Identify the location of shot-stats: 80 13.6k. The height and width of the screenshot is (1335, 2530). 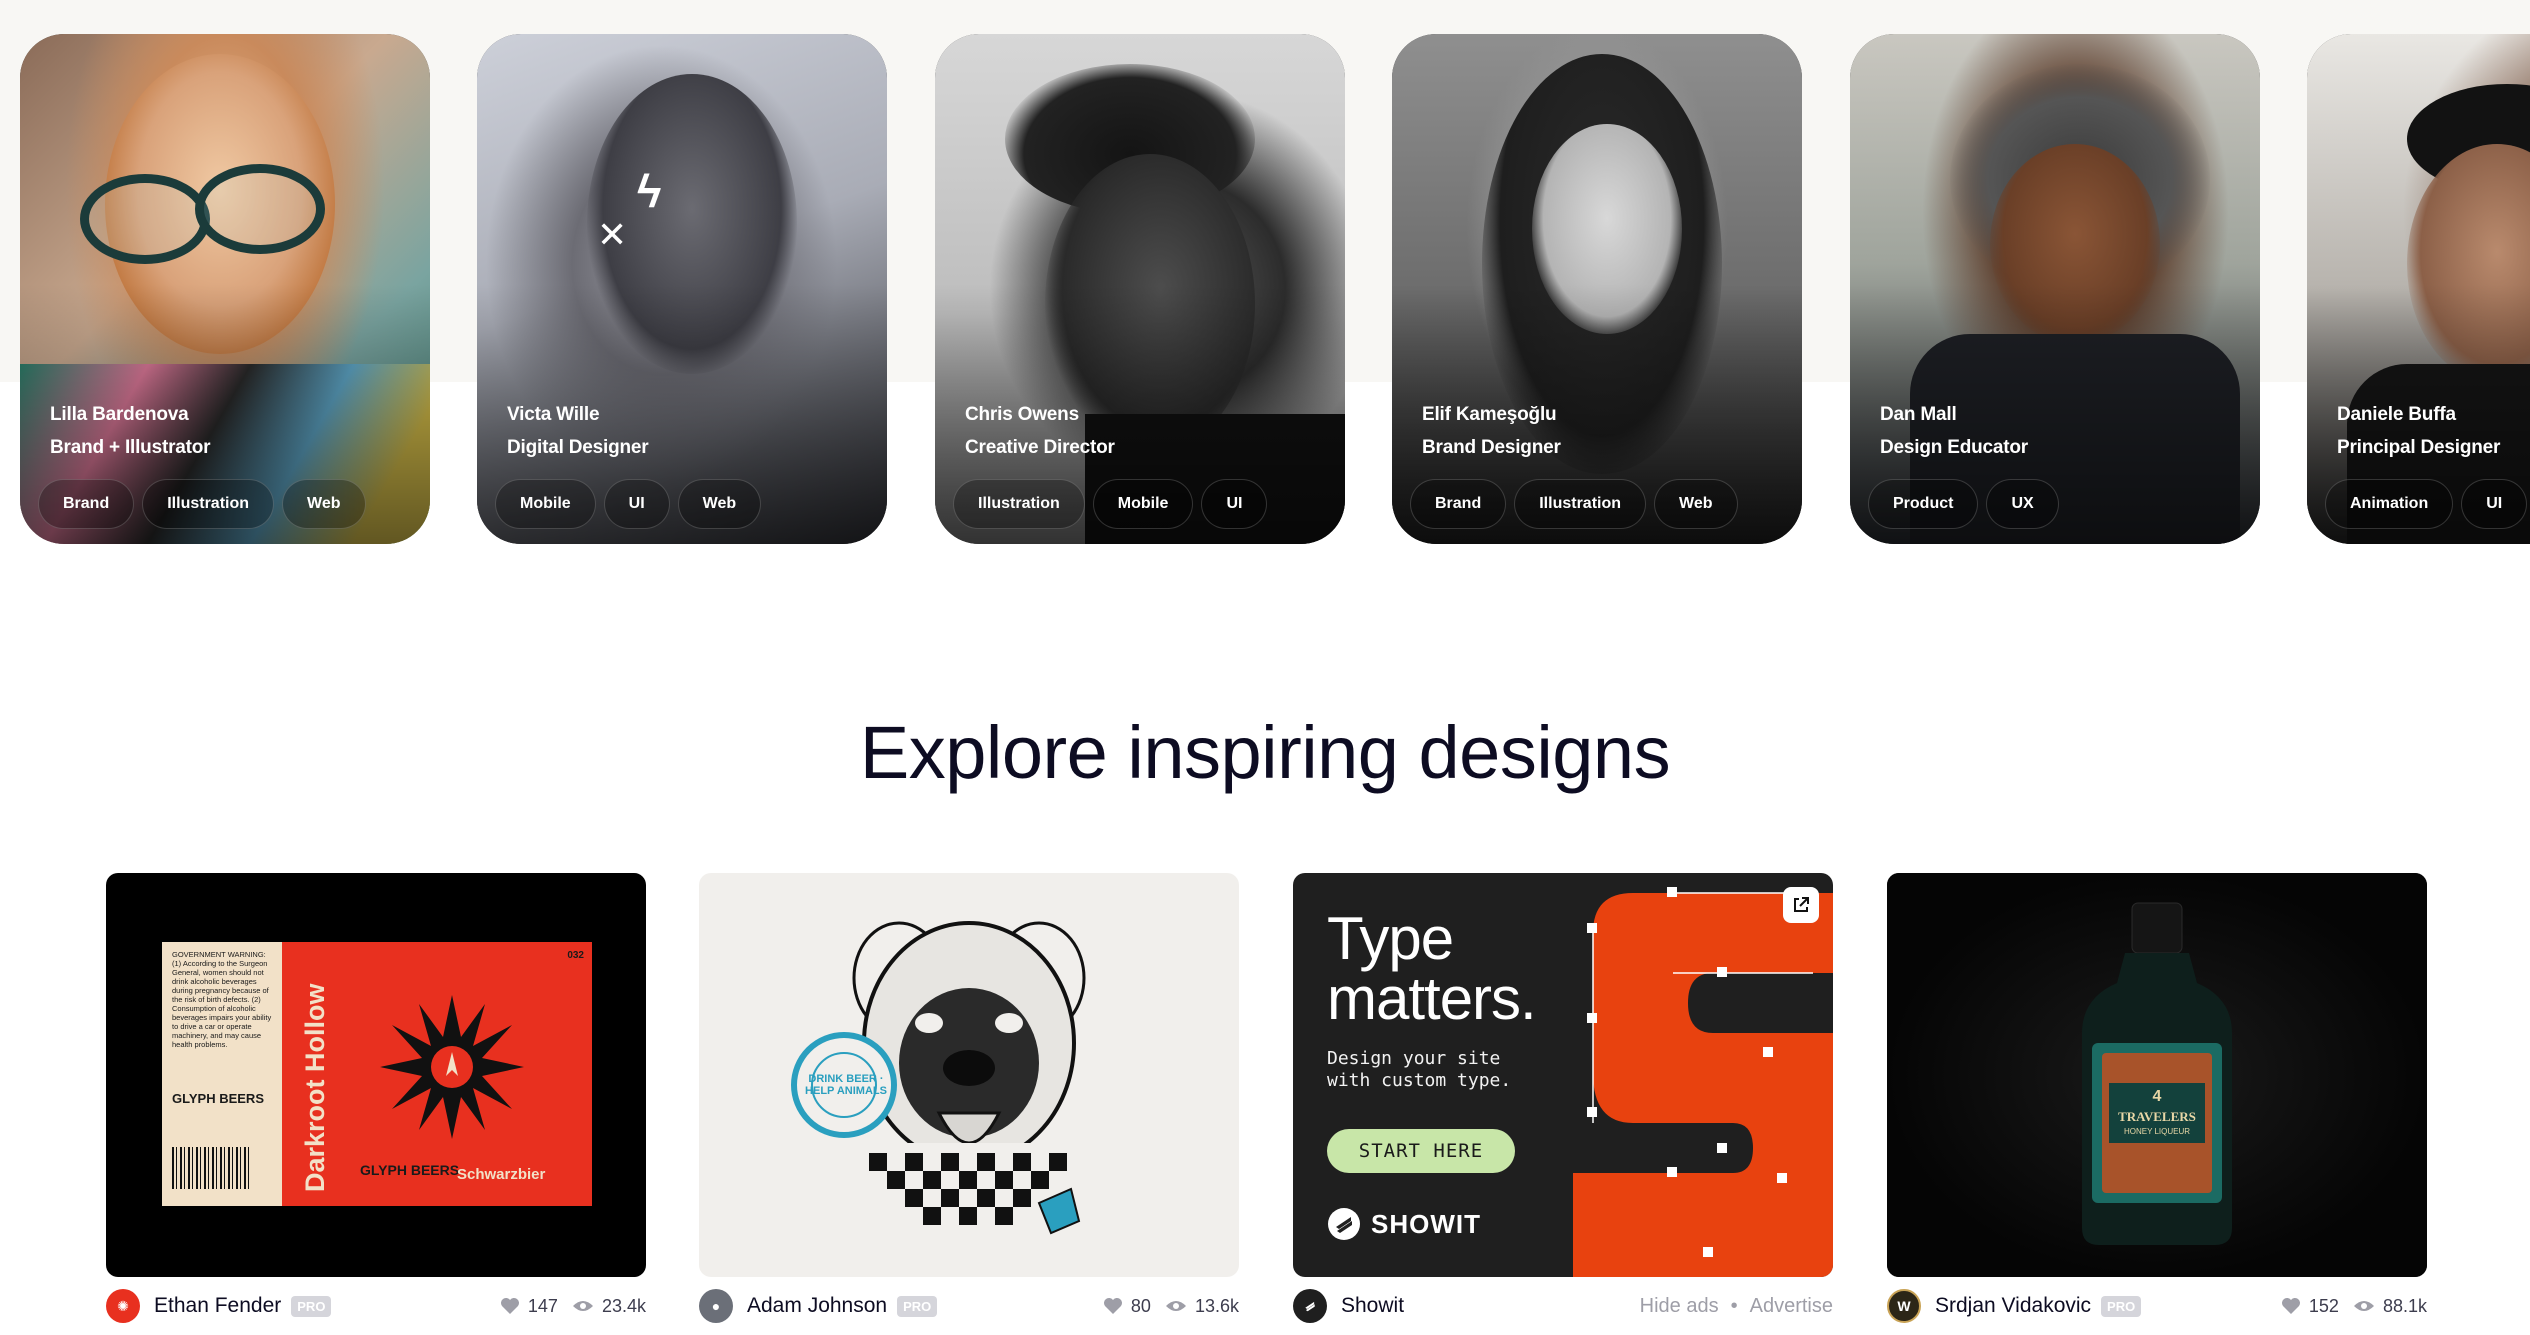
(1171, 1306).